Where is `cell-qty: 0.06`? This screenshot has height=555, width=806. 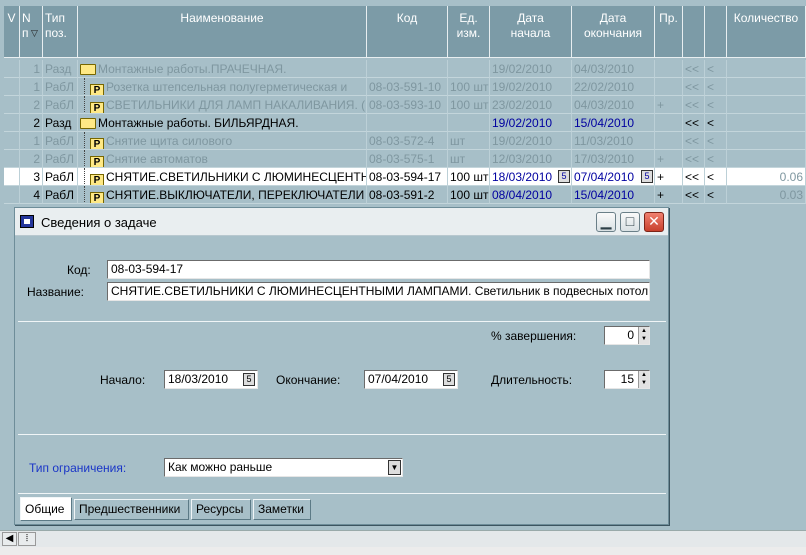 cell-qty: 0.06 is located at coordinates (766, 177).